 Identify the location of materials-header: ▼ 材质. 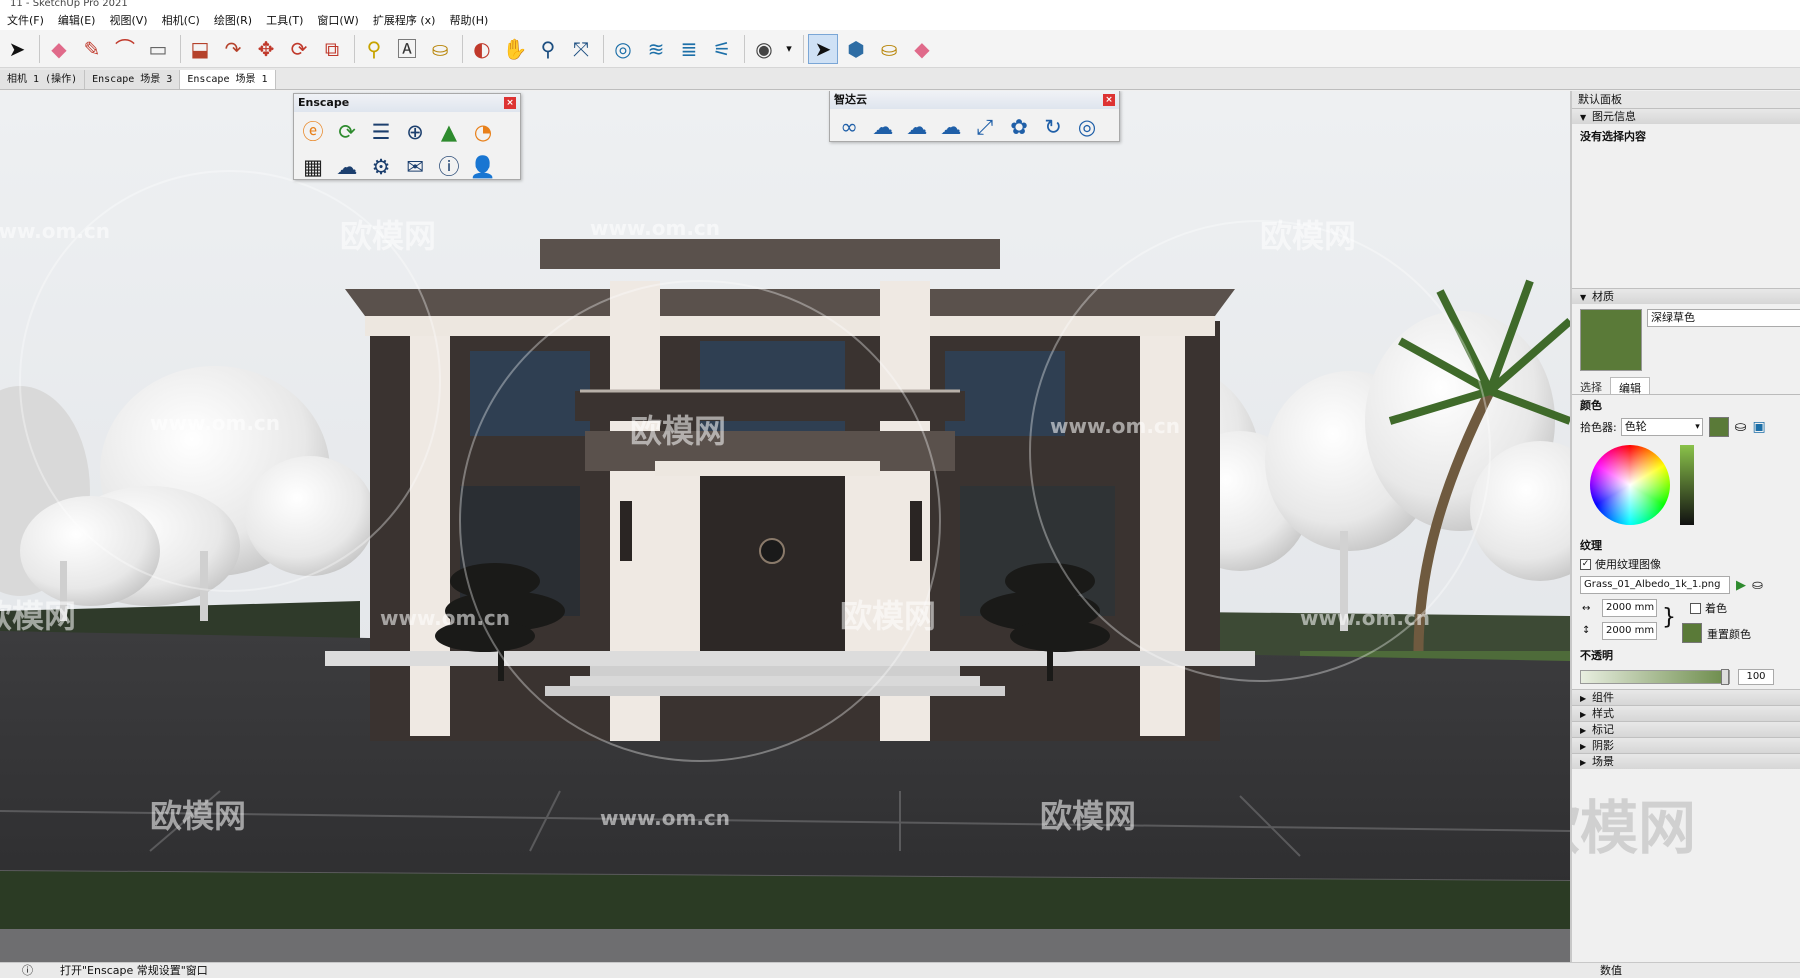
(1686, 296).